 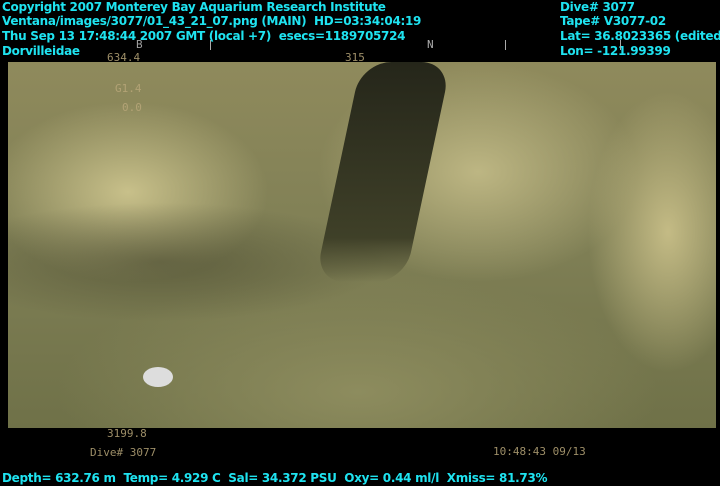 I want to click on taxon-label: Dorvilleidae, so click(x=41, y=51).